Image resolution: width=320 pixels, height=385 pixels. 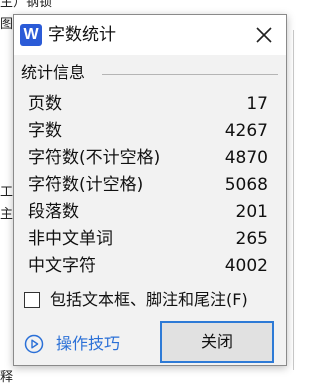 I want to click on background-text: 释, so click(x=7, y=377).